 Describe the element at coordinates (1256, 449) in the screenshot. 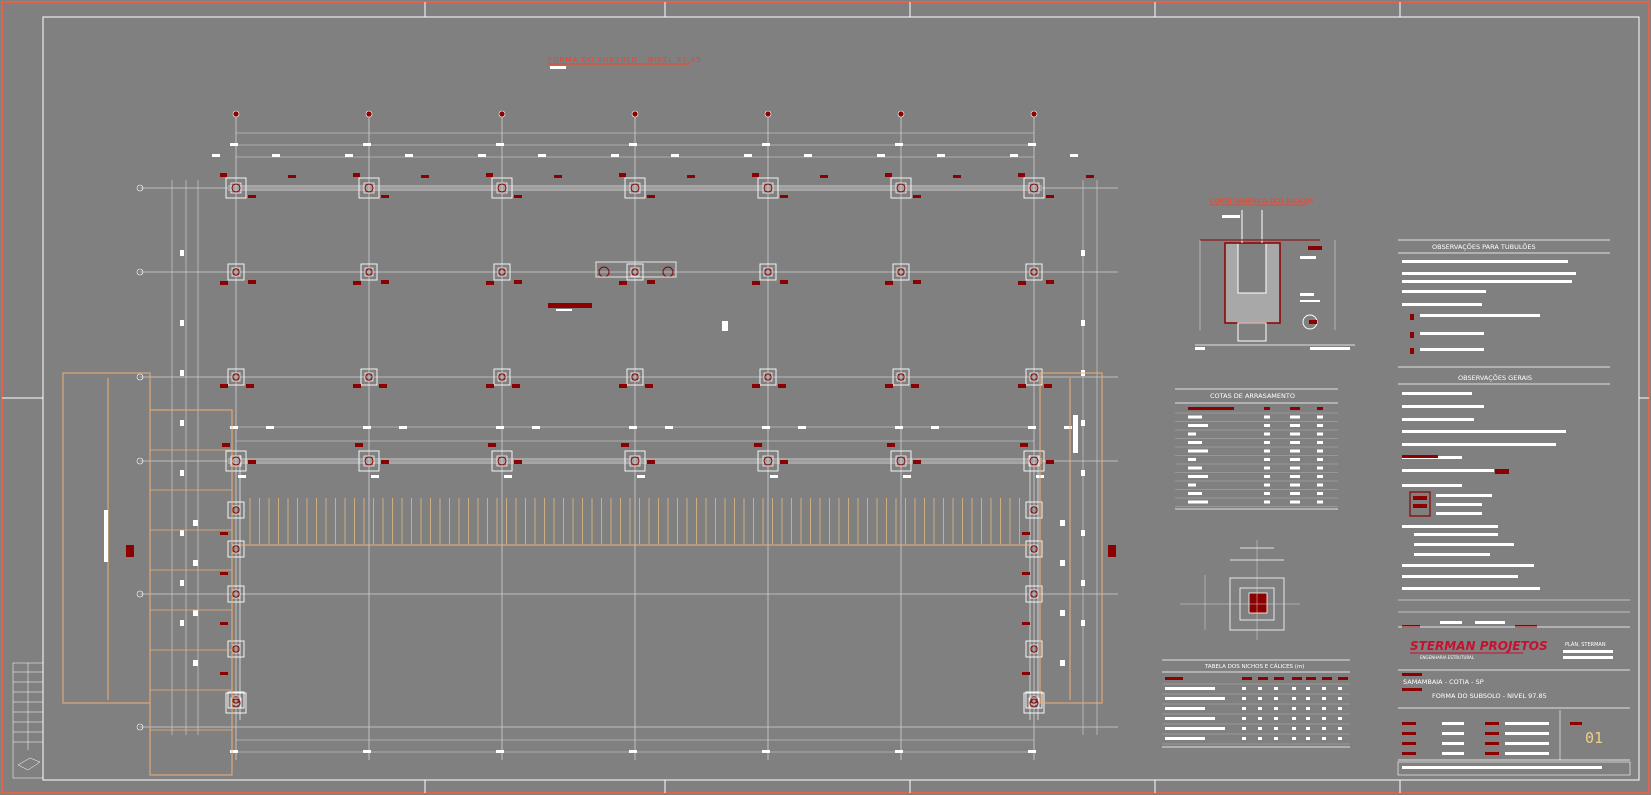

I see `table-cotas: COTAS DE ARRASAMENTO` at that location.